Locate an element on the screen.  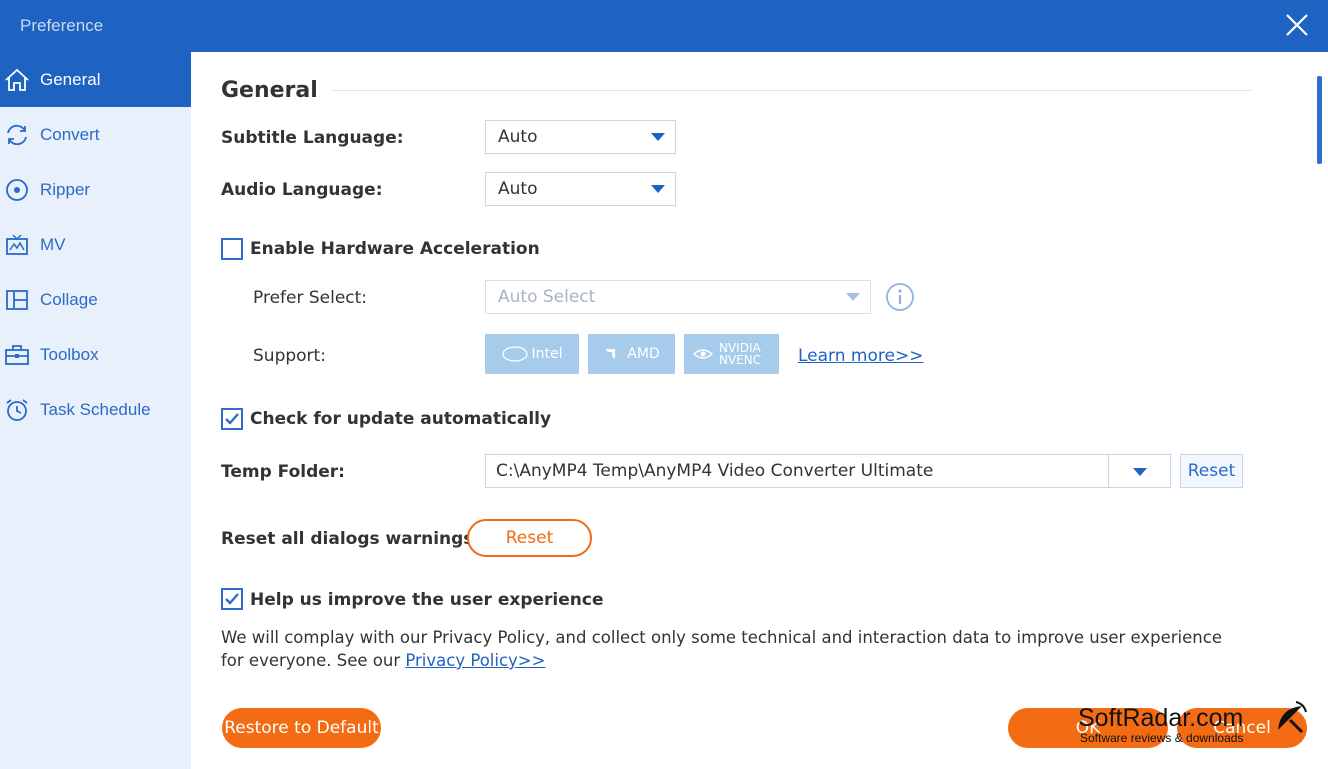
audio-language-value: Auto is located at coordinates (518, 189).